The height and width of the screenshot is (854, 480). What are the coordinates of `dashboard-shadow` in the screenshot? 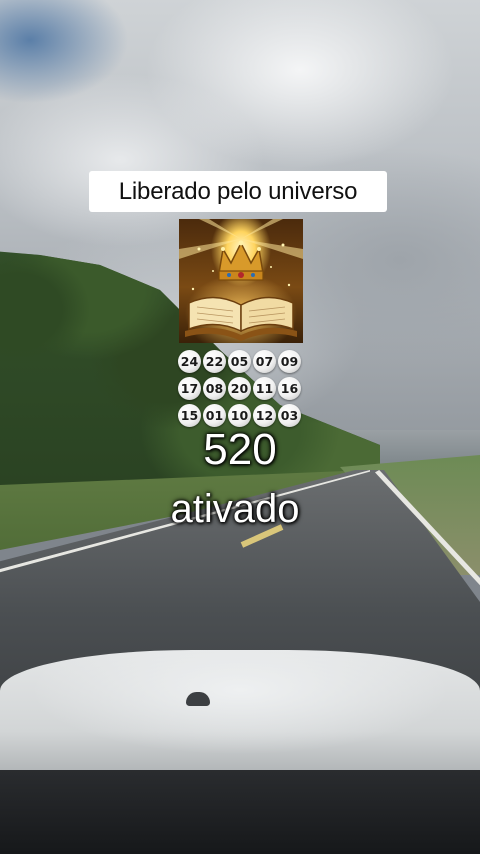 It's located at (240, 812).